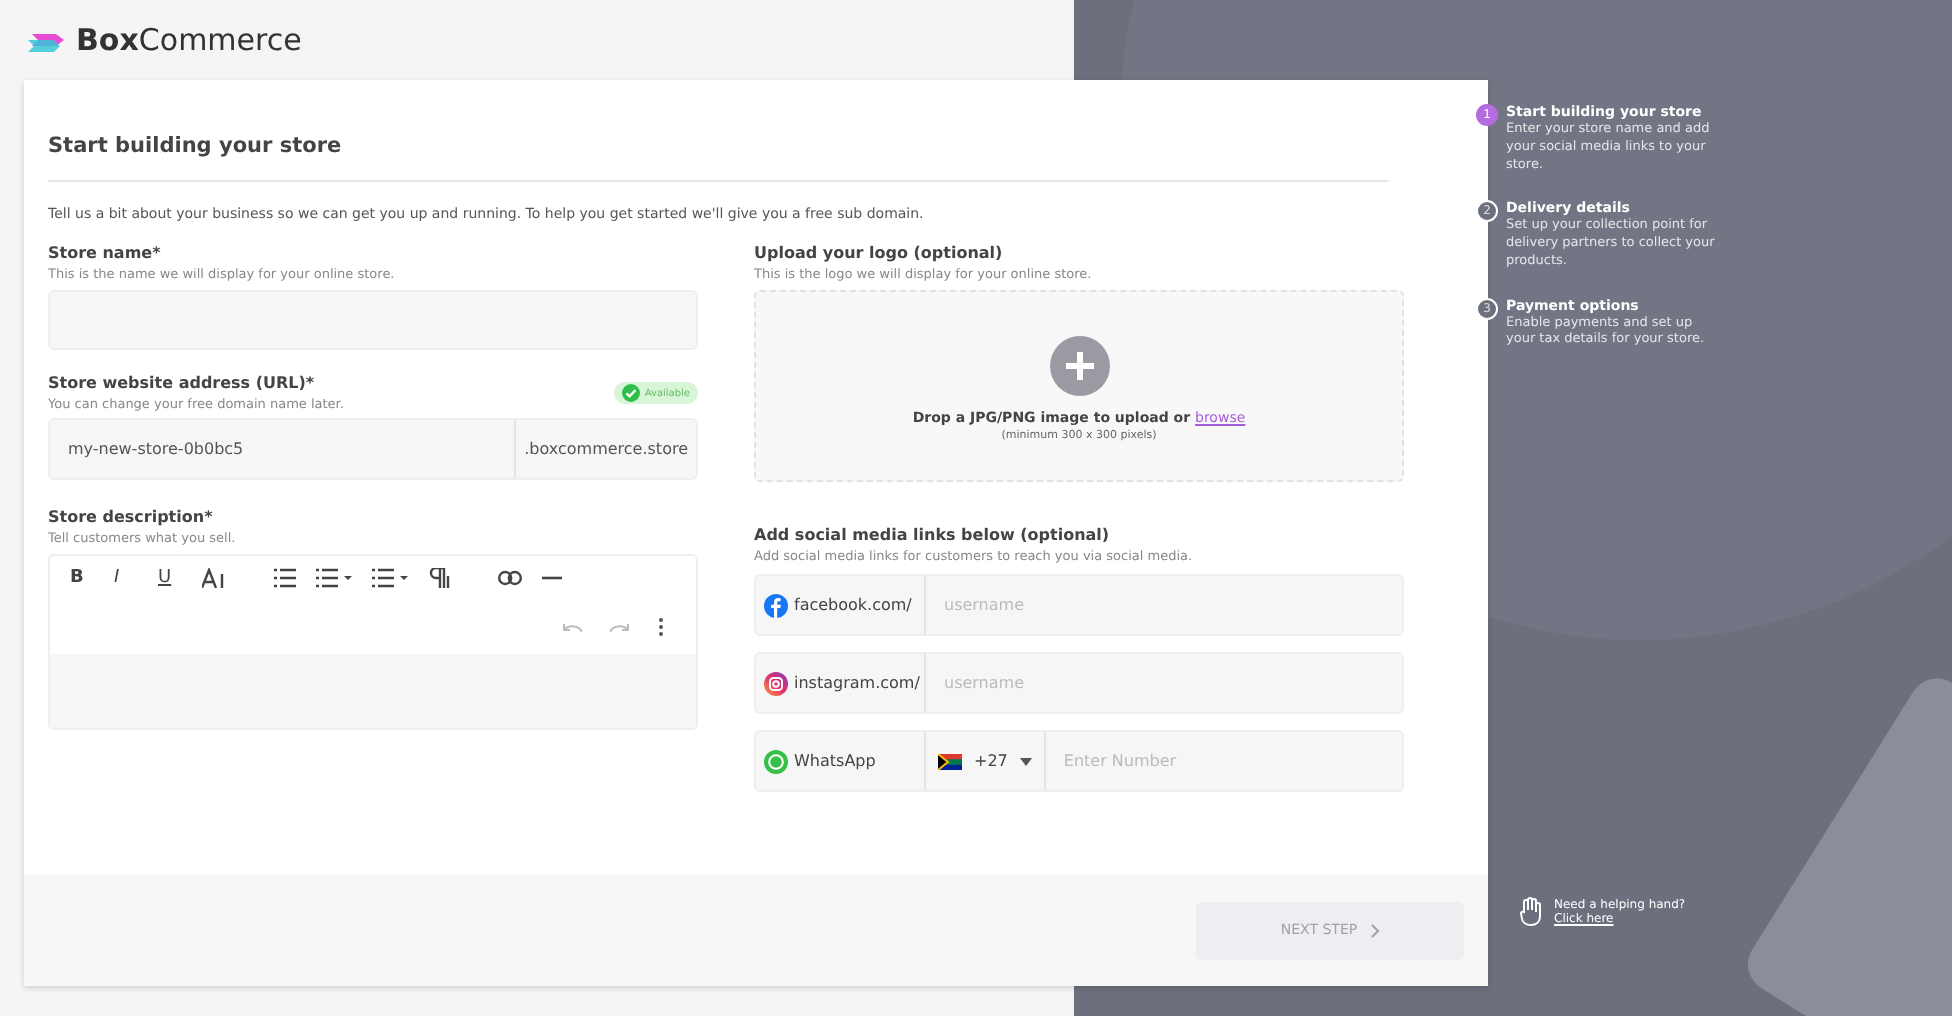 This screenshot has width=1952, height=1016. Describe the element at coordinates (48, 40) in the screenshot. I see `logo-icon` at that location.